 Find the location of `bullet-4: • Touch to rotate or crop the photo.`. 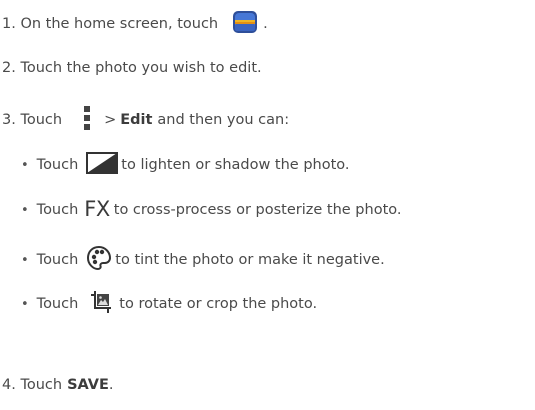

bullet-4: • Touch to rotate or crop the photo. is located at coordinates (169, 304).